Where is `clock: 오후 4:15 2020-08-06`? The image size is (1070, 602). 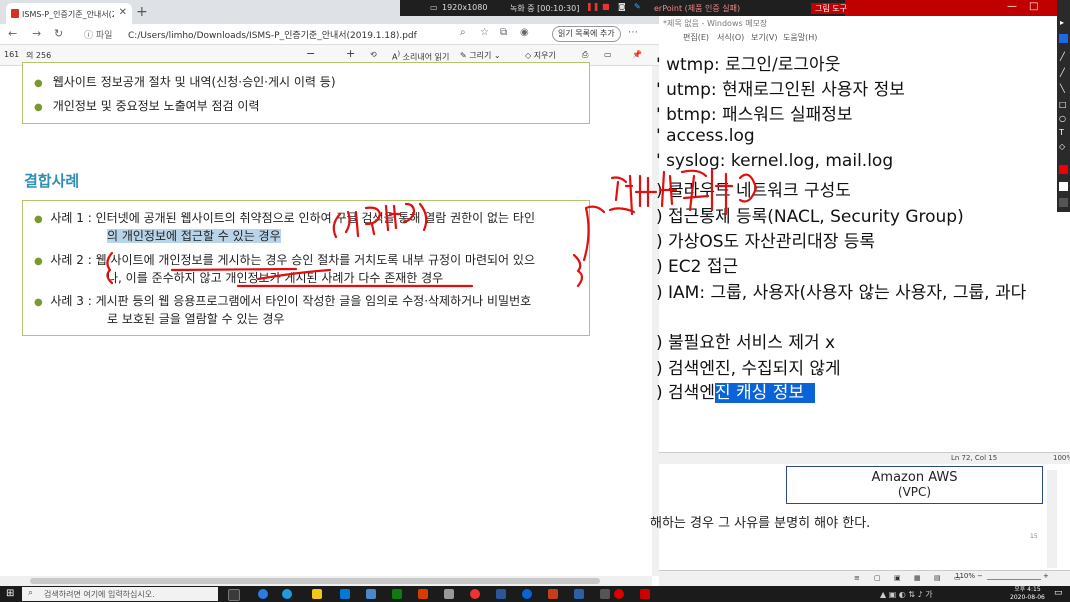 clock: 오후 4:15 2020-08-06 is located at coordinates (1027, 594).